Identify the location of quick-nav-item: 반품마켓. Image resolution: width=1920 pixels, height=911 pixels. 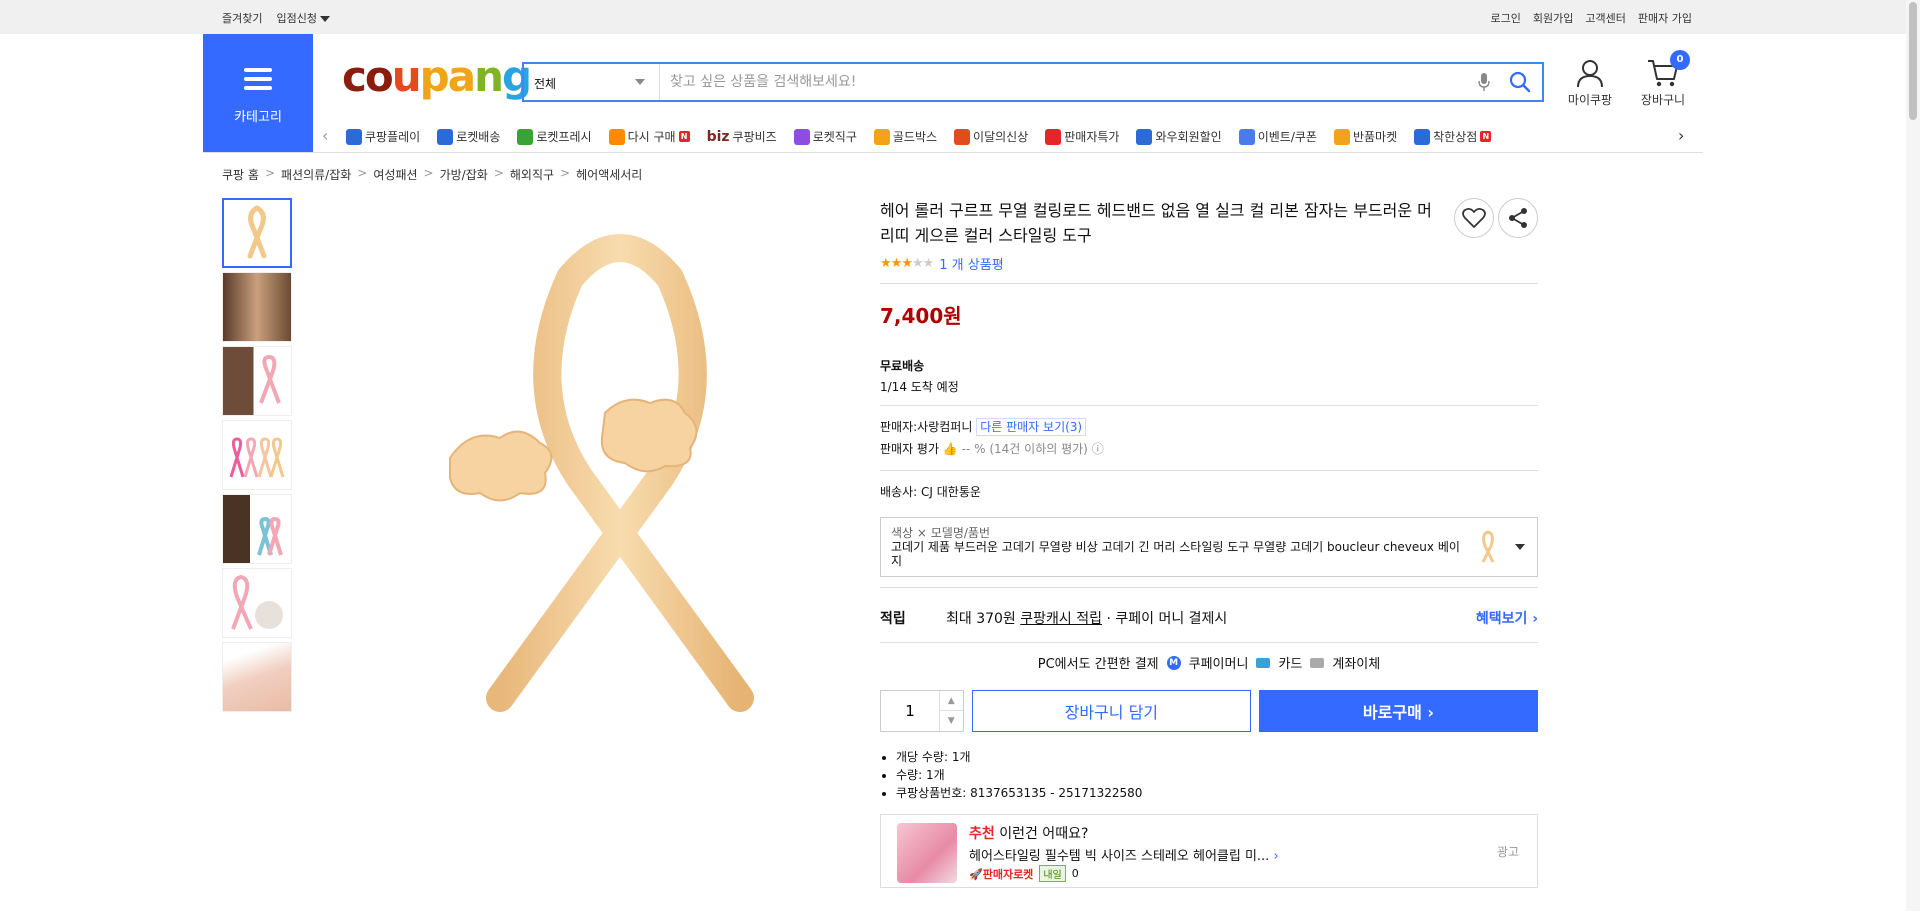
(1365, 136).